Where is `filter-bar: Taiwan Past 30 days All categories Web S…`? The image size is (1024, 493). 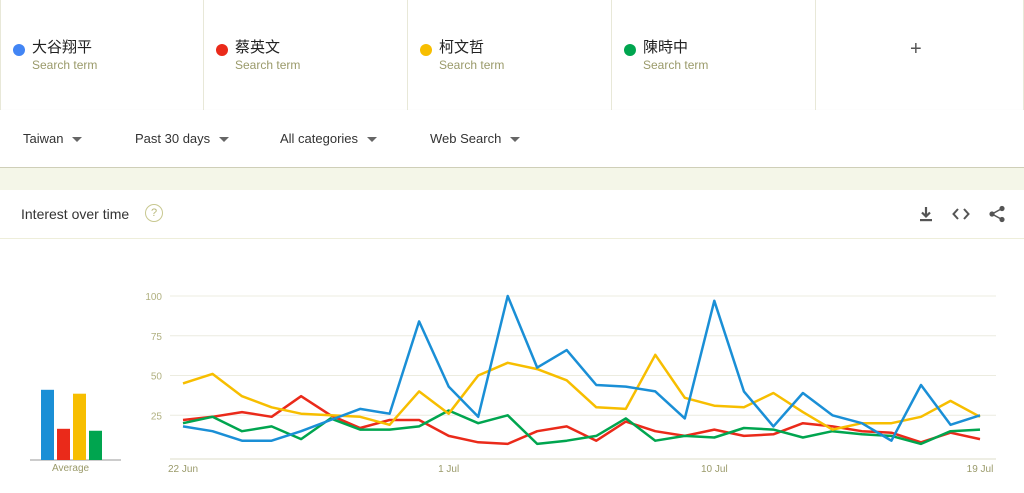
filter-bar: Taiwan Past 30 days All categories Web S… is located at coordinates (512, 139).